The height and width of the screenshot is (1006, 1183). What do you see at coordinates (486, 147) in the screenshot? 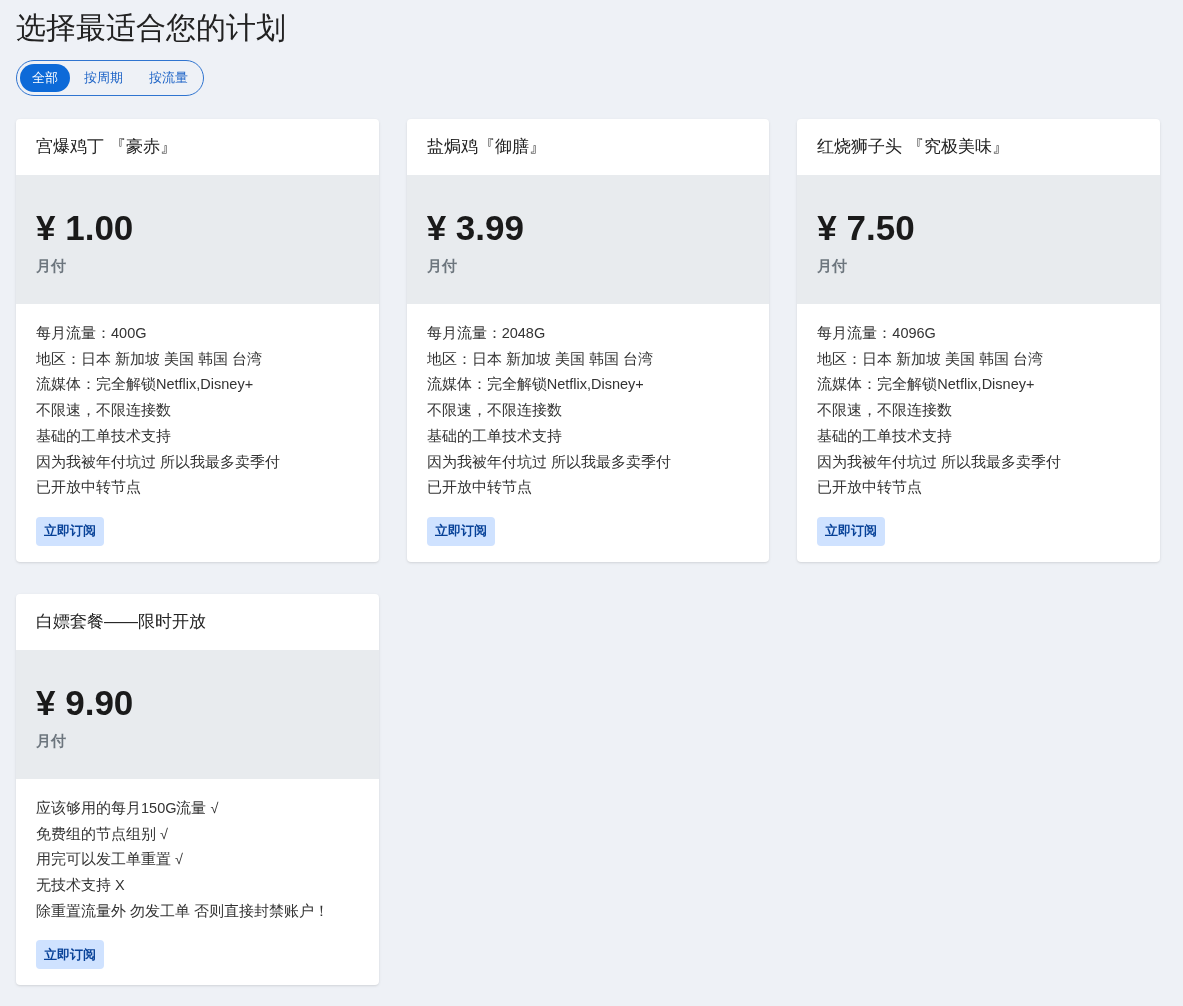
I see `plan-name: 盐焗鸡『御膳』` at bounding box center [486, 147].